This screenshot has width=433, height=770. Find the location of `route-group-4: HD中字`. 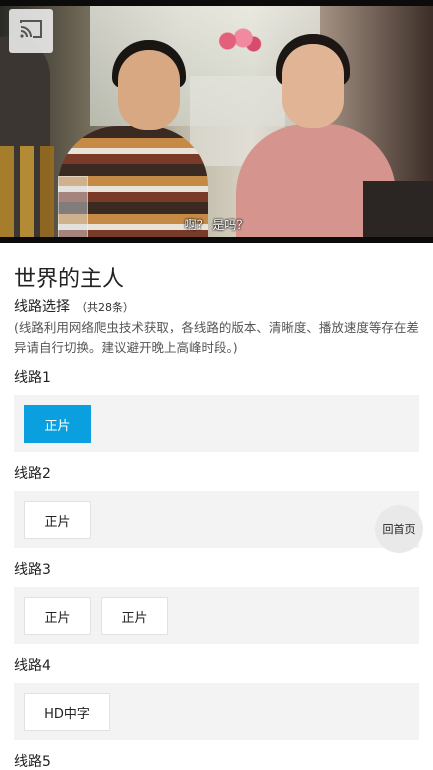

route-group-4: HD中字 is located at coordinates (216, 711).